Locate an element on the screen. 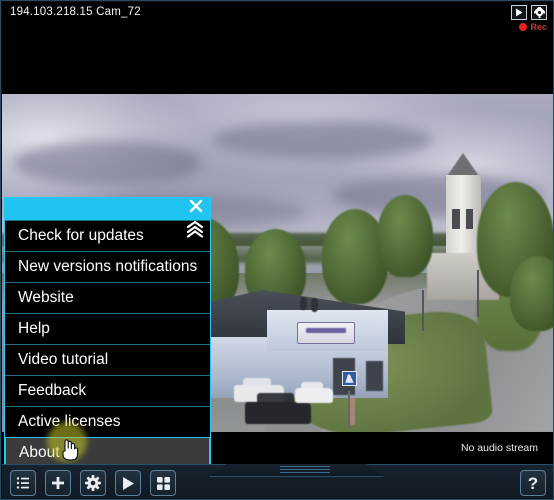 The width and height of the screenshot is (554, 500). menu-item-label: Help is located at coordinates (34, 328).